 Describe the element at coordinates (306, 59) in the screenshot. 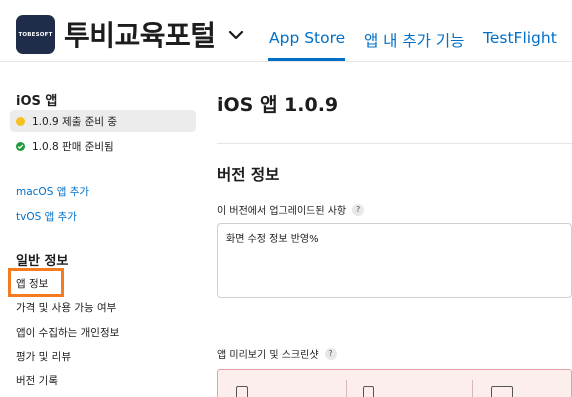

I see `active-tab-indicator` at that location.